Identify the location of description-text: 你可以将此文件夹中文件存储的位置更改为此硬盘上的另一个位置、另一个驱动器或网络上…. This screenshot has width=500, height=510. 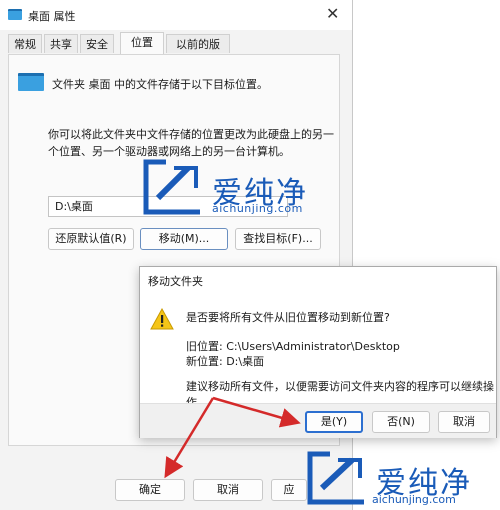
(191, 143).